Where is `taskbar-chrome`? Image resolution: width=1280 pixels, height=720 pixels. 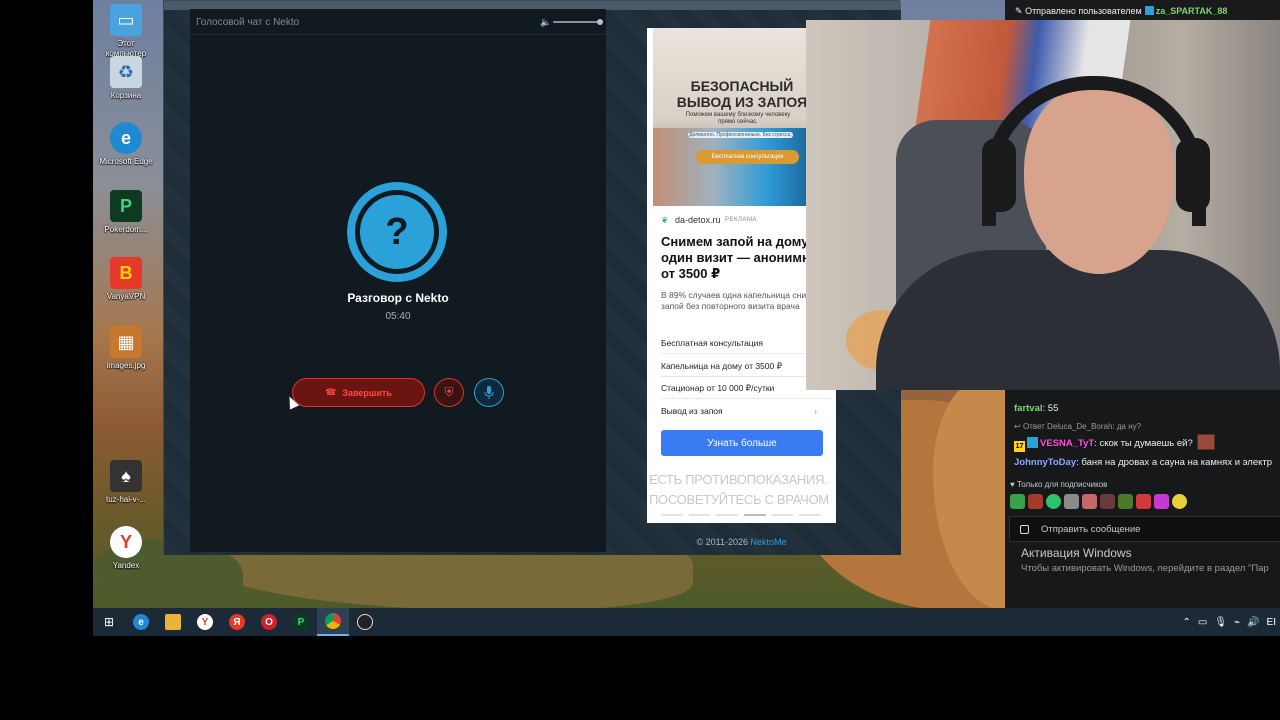
taskbar-chrome is located at coordinates (333, 622).